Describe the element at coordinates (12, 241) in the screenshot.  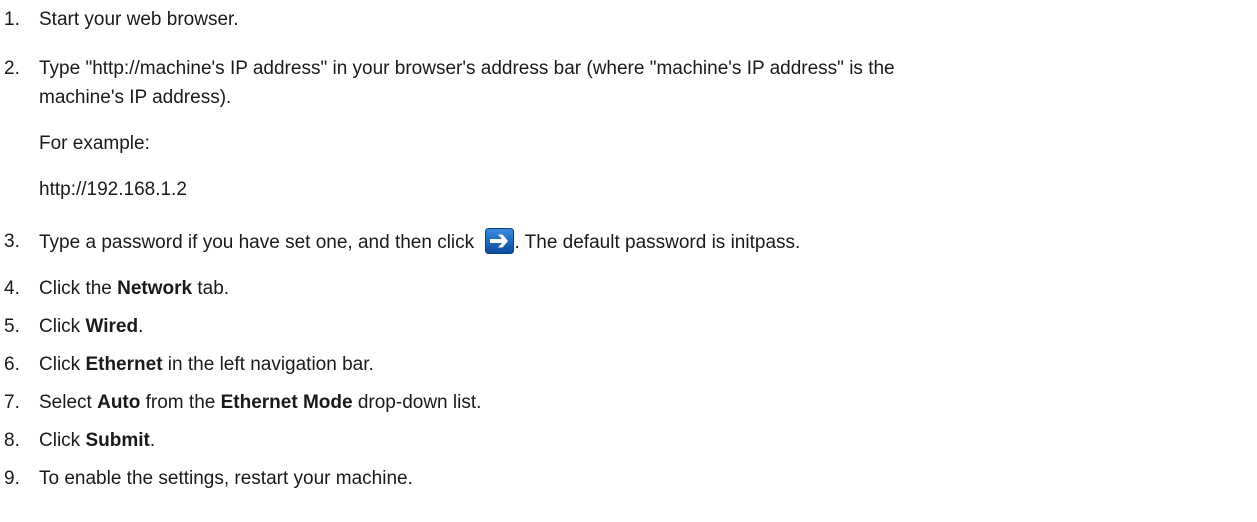
I see `step-number: 3.` at that location.